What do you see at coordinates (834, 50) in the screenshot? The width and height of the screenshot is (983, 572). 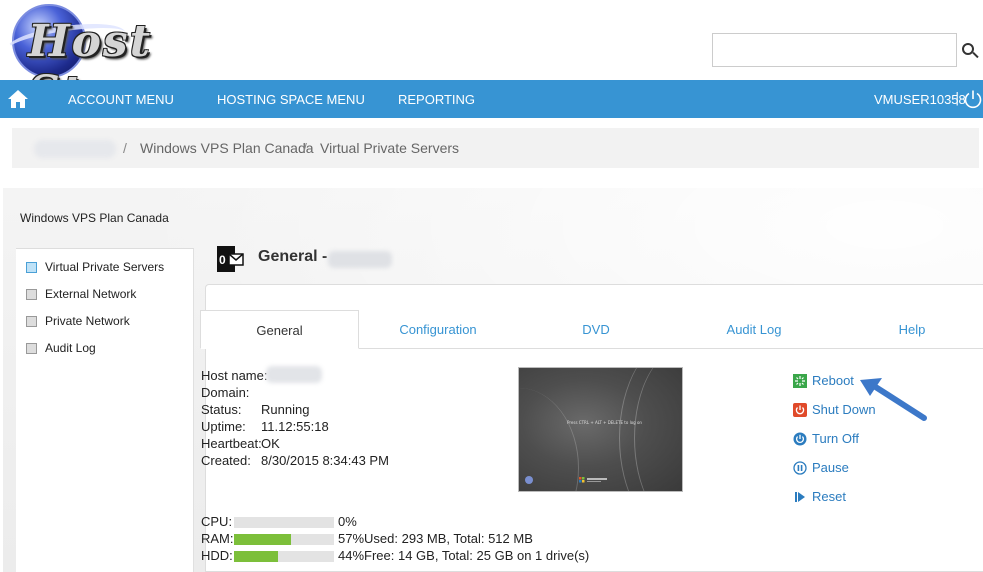 I see `search-input` at bounding box center [834, 50].